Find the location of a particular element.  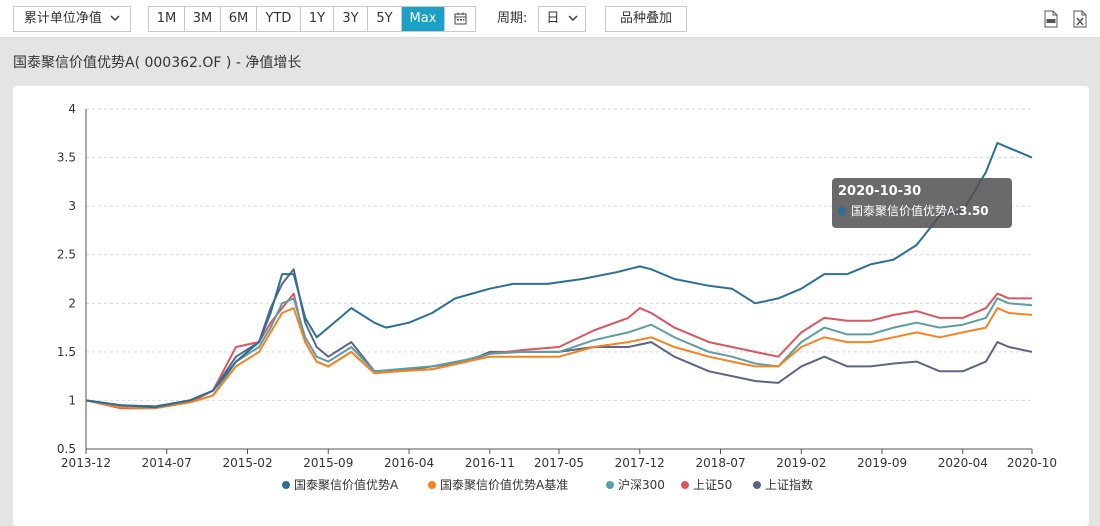

x-tick-label: 2015-02 is located at coordinates (247, 463).